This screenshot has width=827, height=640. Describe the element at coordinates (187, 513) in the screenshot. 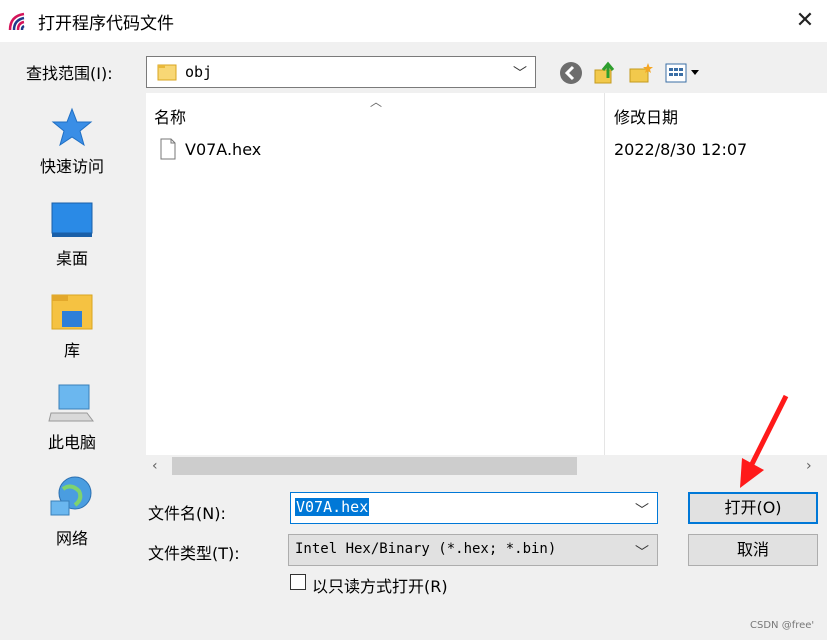

I see `filename-label: 文件名(N):` at that location.